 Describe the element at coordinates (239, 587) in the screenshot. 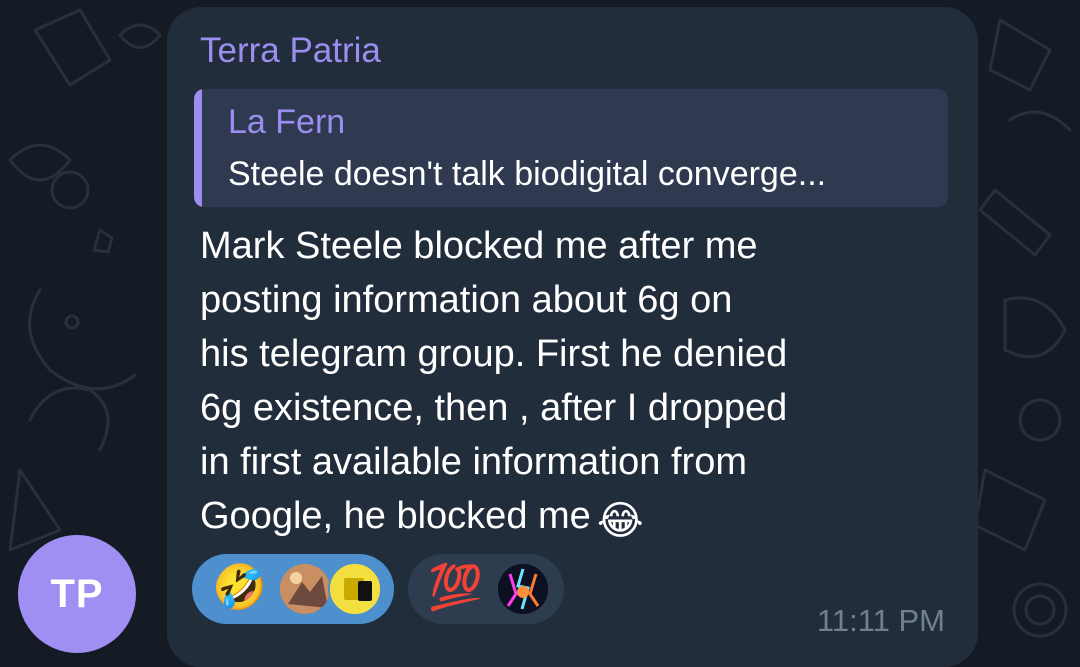

I see `rolling-laughing-emoji: 🤣` at that location.